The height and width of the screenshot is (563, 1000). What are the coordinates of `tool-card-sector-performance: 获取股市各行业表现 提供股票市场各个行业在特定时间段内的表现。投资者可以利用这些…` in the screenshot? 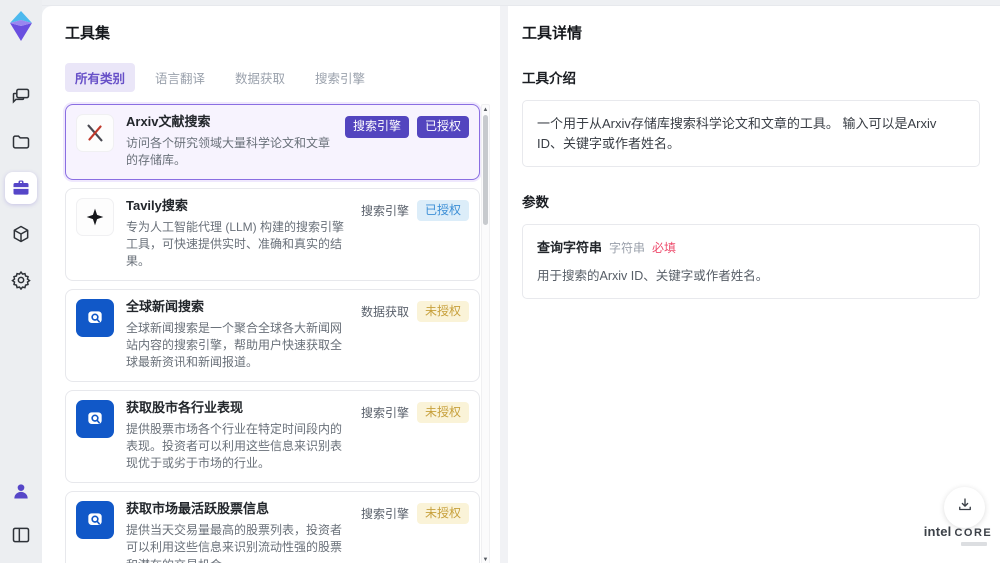 It's located at (272, 436).